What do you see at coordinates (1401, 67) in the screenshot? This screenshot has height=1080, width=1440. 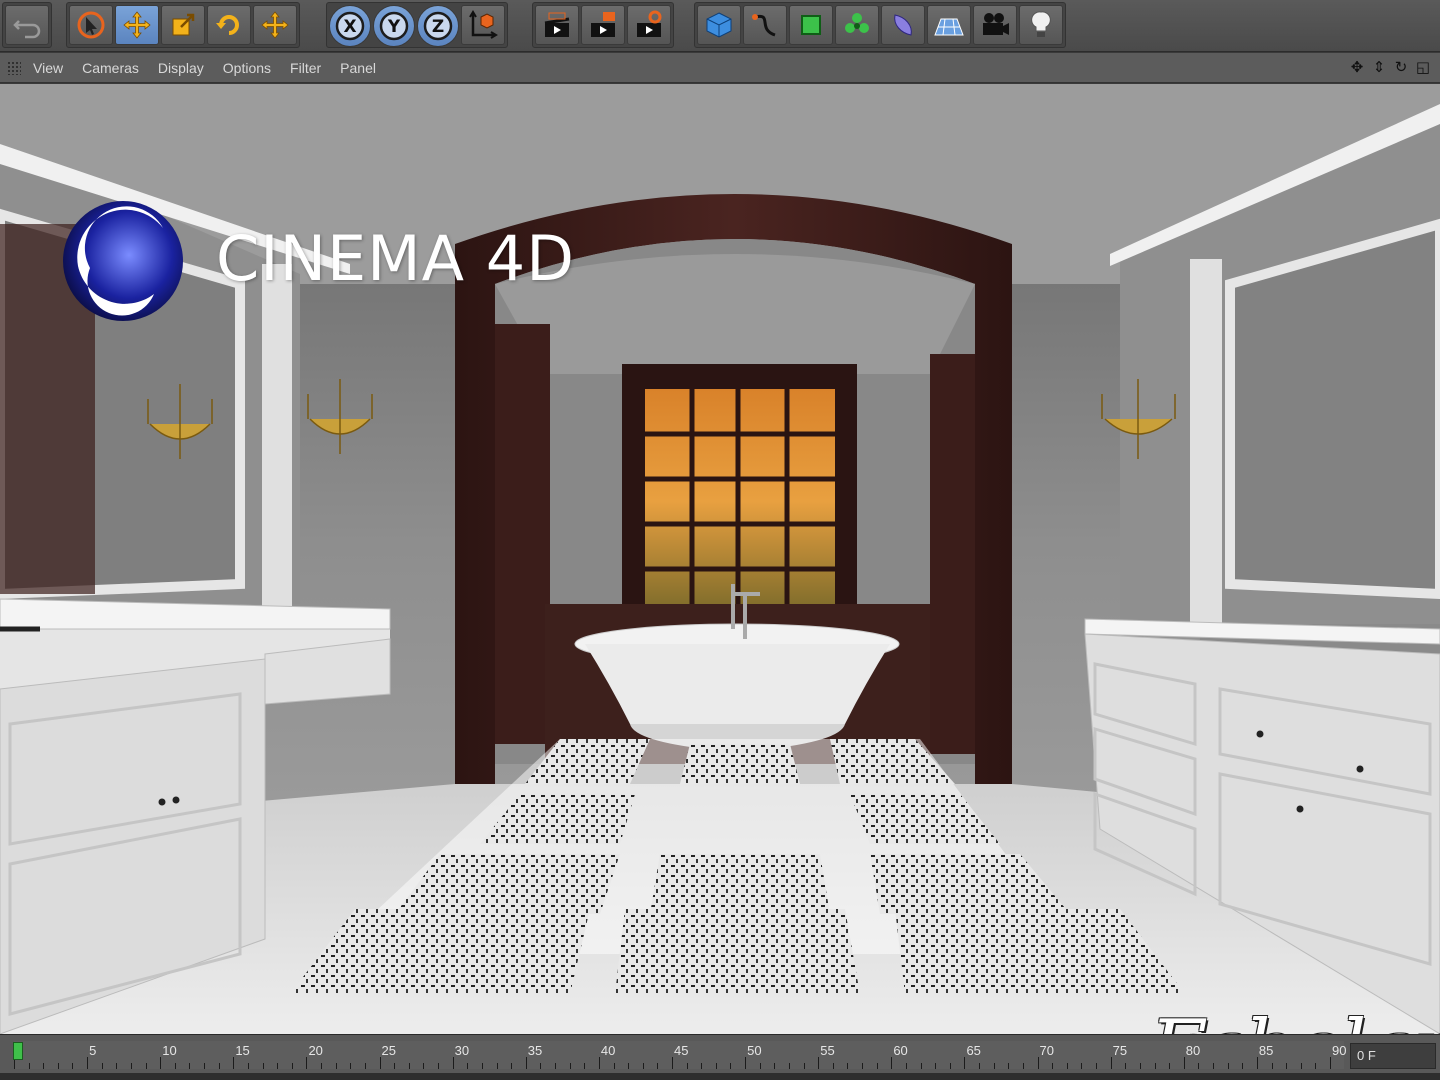 I see `rotate-view-icon: ↻` at bounding box center [1401, 67].